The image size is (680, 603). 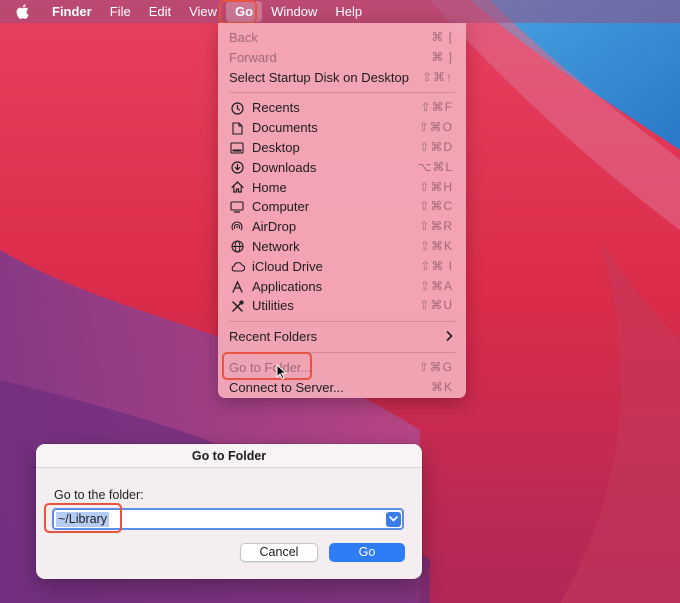 I want to click on shortcut-label: ⇧⌘D, so click(x=436, y=146).